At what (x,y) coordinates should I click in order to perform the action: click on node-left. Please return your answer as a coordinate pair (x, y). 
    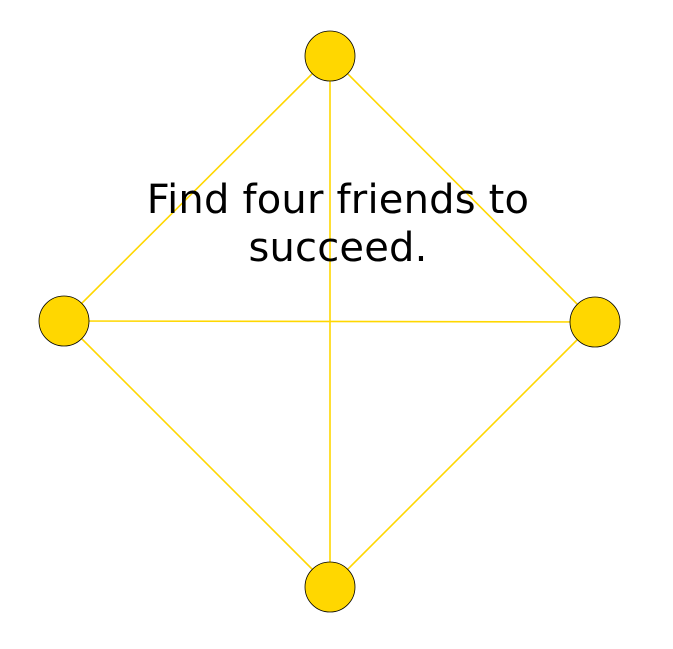
    Looking at the image, I should click on (64, 321).